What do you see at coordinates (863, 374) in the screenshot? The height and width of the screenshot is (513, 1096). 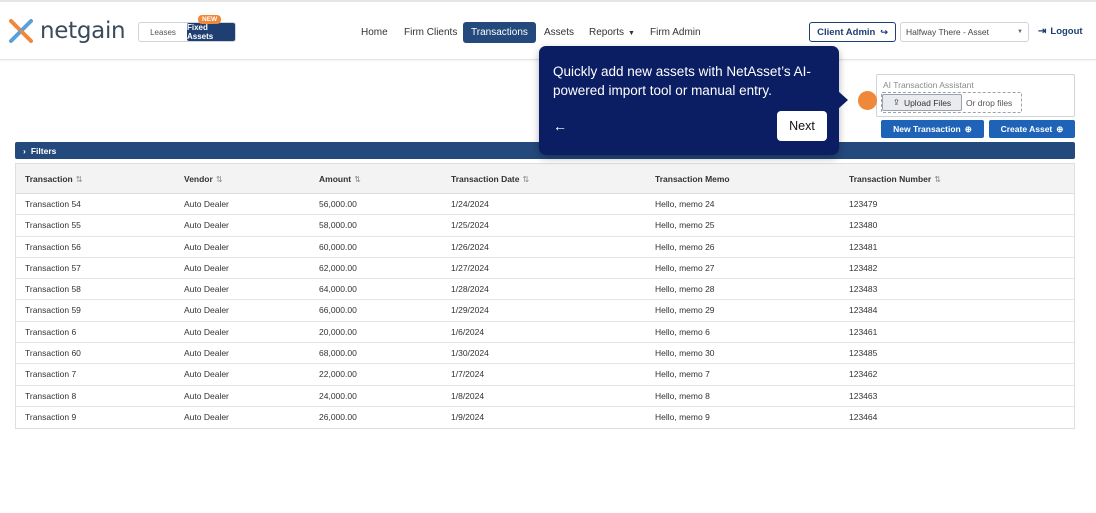 I see `cell-number: 123462` at bounding box center [863, 374].